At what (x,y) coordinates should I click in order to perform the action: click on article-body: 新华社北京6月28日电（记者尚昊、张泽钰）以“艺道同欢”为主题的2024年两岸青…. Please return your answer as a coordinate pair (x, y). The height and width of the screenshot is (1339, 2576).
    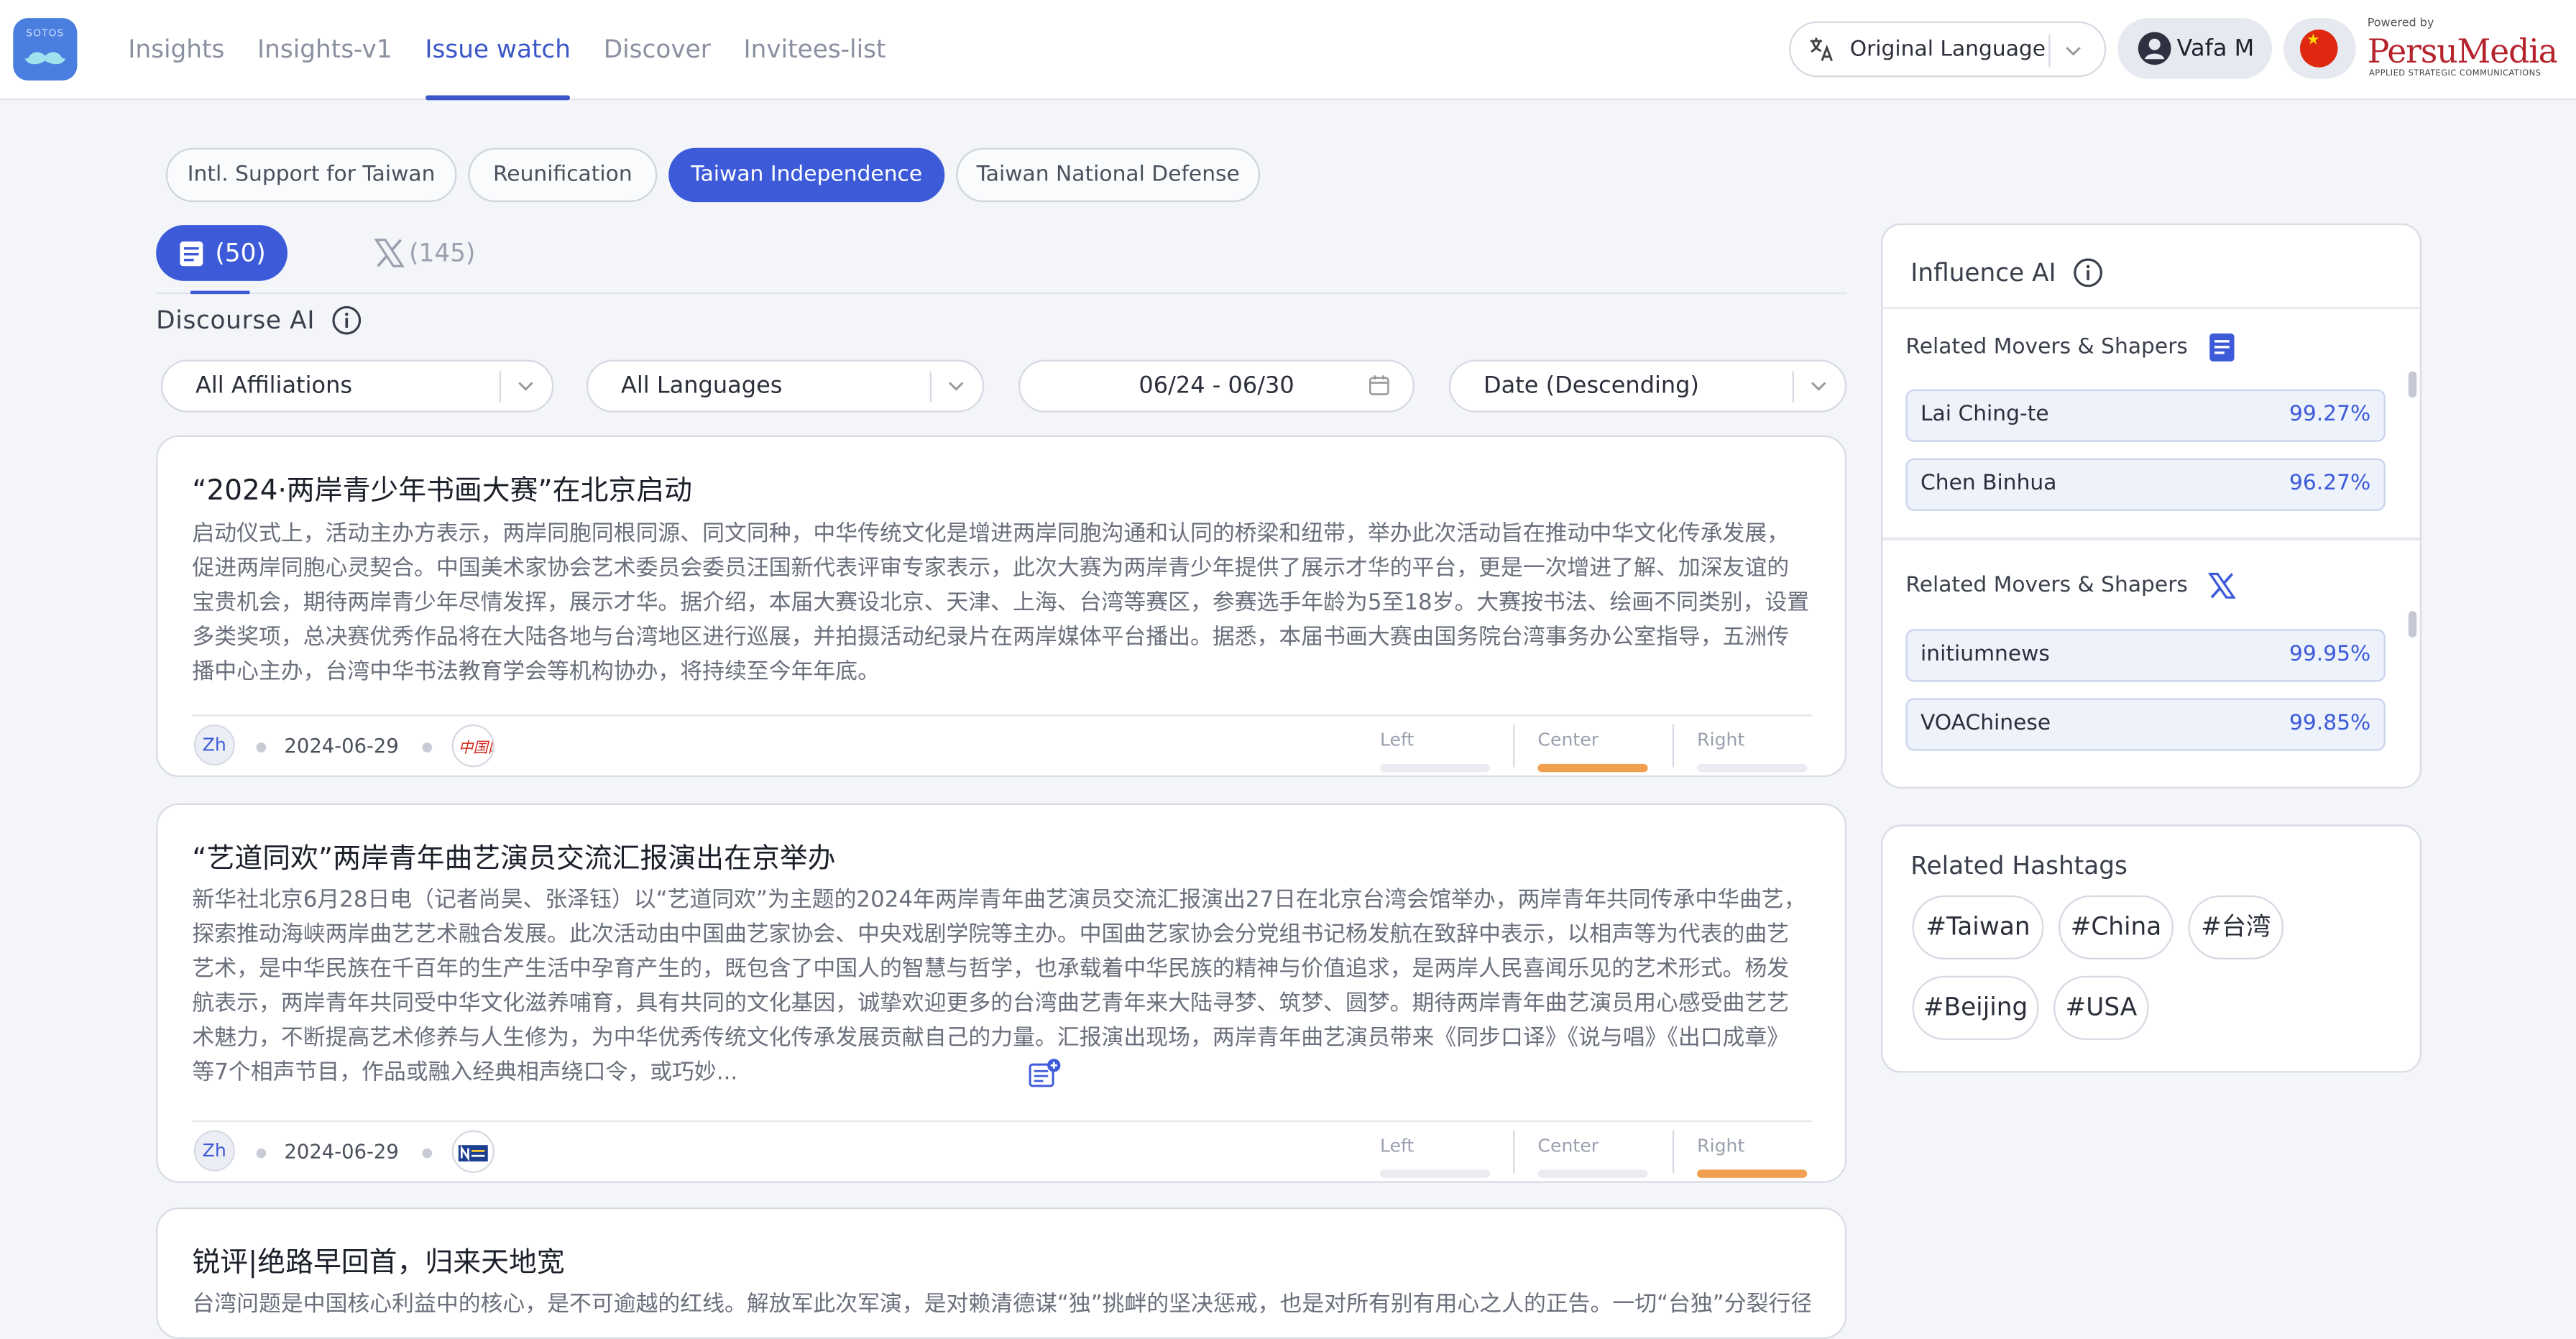
    Looking at the image, I should click on (999, 986).